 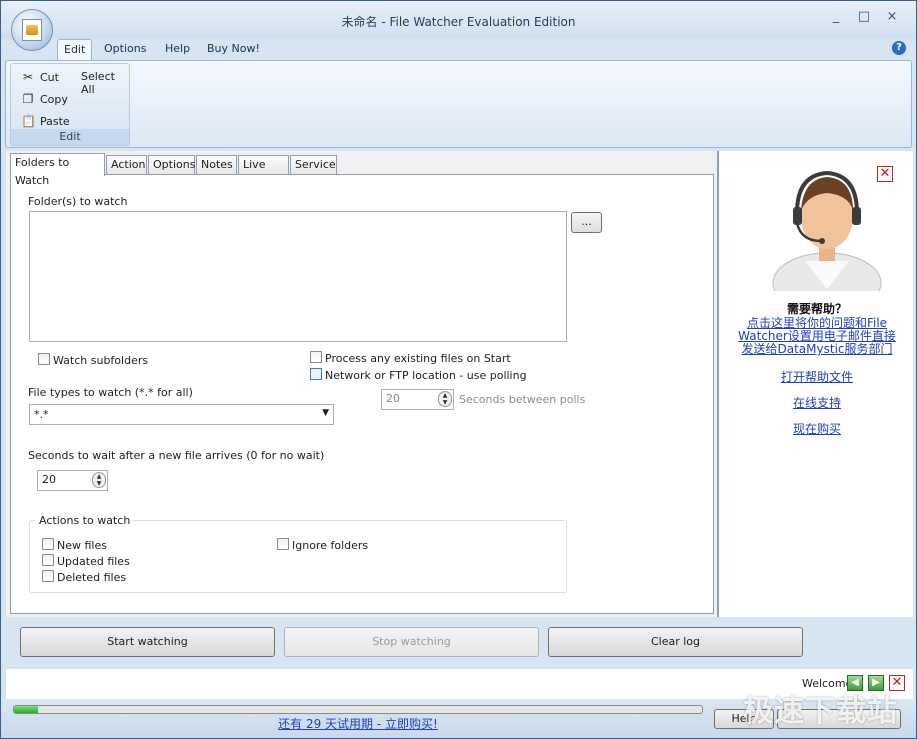 I want to click on poll-seconds-label: Seconds between polls, so click(x=522, y=399).